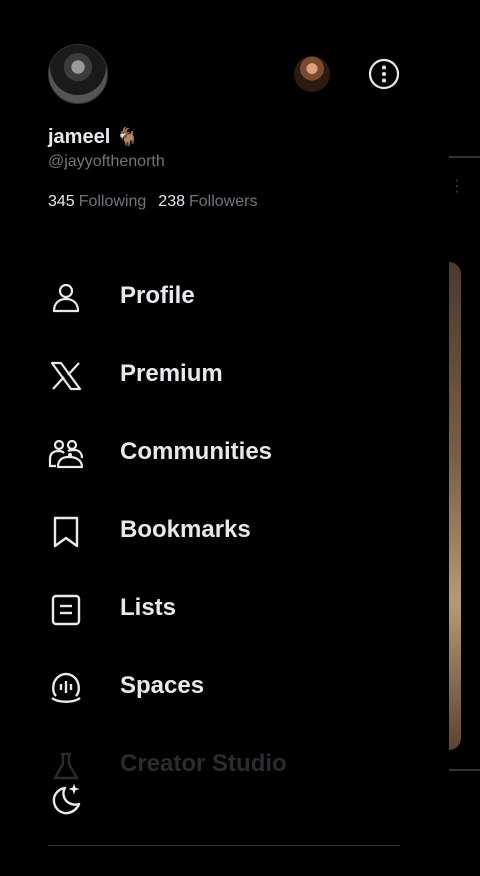  I want to click on following-count: 345, so click(61, 201).